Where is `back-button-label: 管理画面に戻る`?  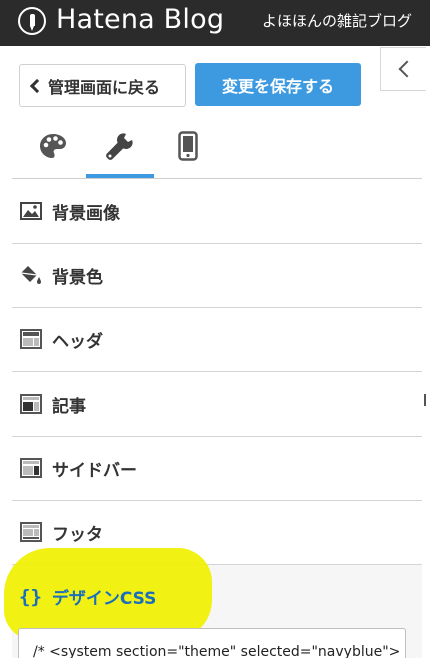
back-button-label: 管理画面に戻る is located at coordinates (104, 87).